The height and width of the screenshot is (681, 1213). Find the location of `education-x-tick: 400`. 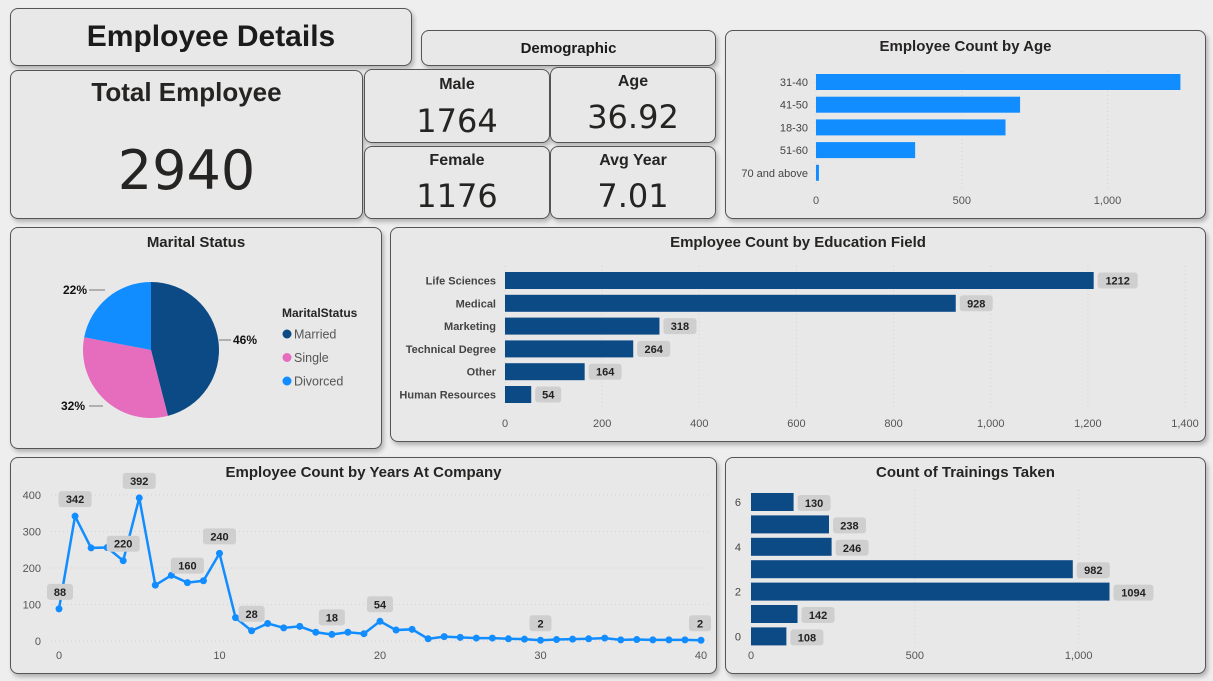

education-x-tick: 400 is located at coordinates (699, 424).